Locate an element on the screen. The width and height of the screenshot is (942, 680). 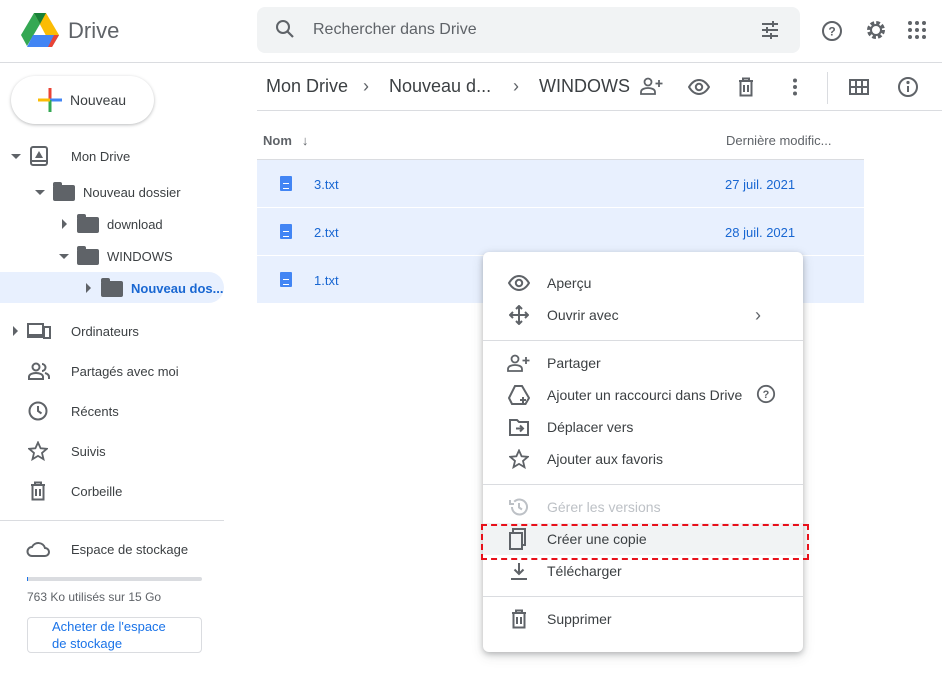
new-button: Nouveau is located at coordinates (82, 100).